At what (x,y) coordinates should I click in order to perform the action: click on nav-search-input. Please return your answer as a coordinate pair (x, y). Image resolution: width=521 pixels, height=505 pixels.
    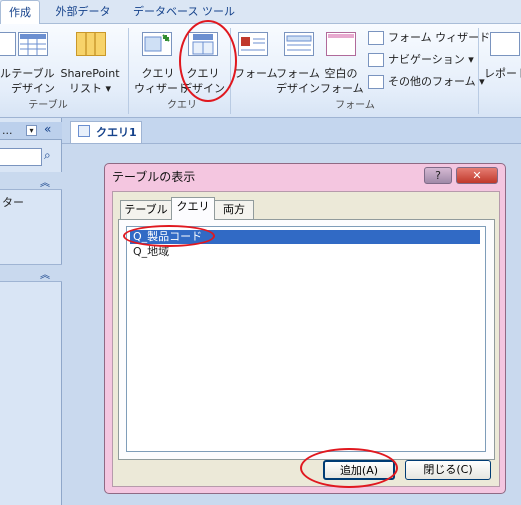
    Looking at the image, I should click on (21, 157).